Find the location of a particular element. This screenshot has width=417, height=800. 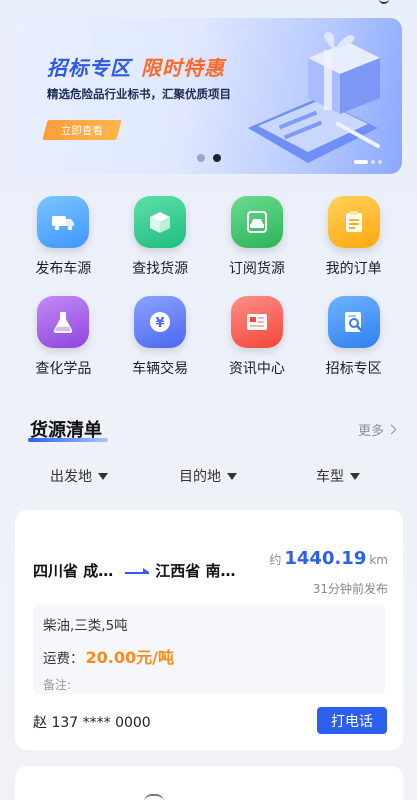

grid-label: 订阅货源 is located at coordinates (256, 269).